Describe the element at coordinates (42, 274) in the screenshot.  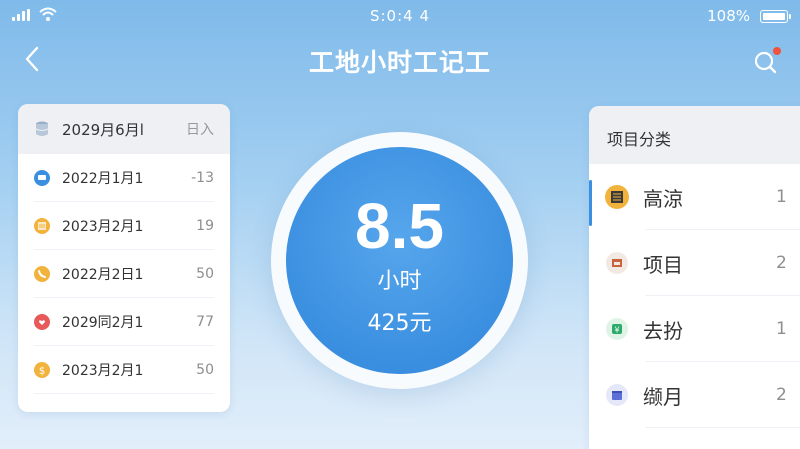
I see `phone-icon` at that location.